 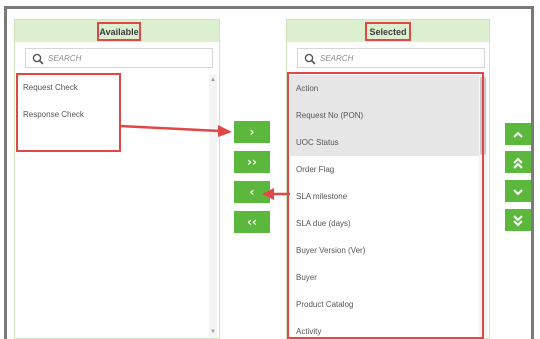 I want to click on chevron-down-icon, so click(x=518, y=191).